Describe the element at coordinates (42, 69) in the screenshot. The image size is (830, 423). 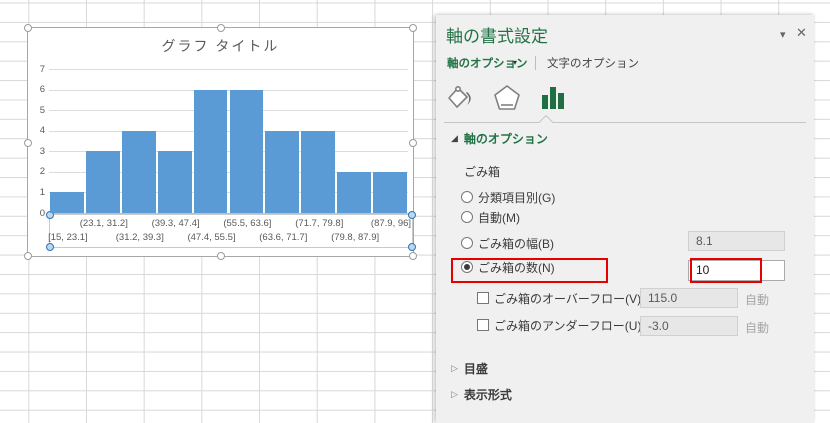
I see `y-axis-tick-label: 7` at that location.